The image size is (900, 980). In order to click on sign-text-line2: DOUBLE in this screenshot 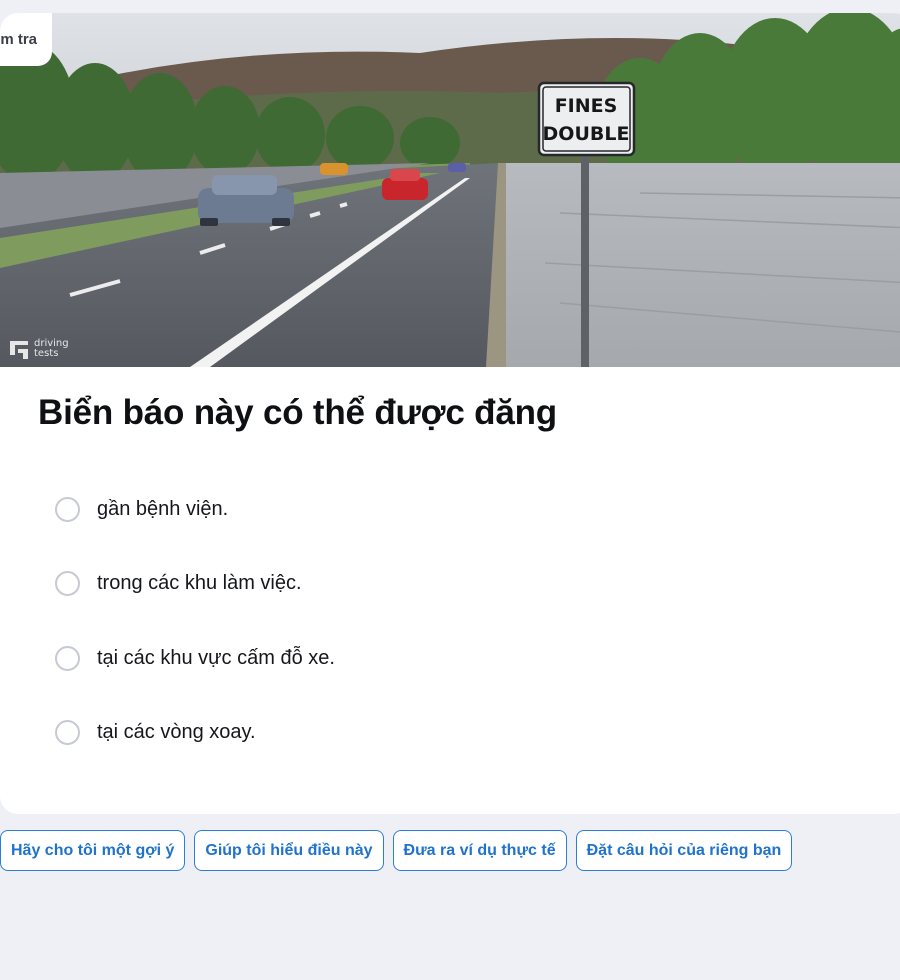, I will do `click(586, 134)`.